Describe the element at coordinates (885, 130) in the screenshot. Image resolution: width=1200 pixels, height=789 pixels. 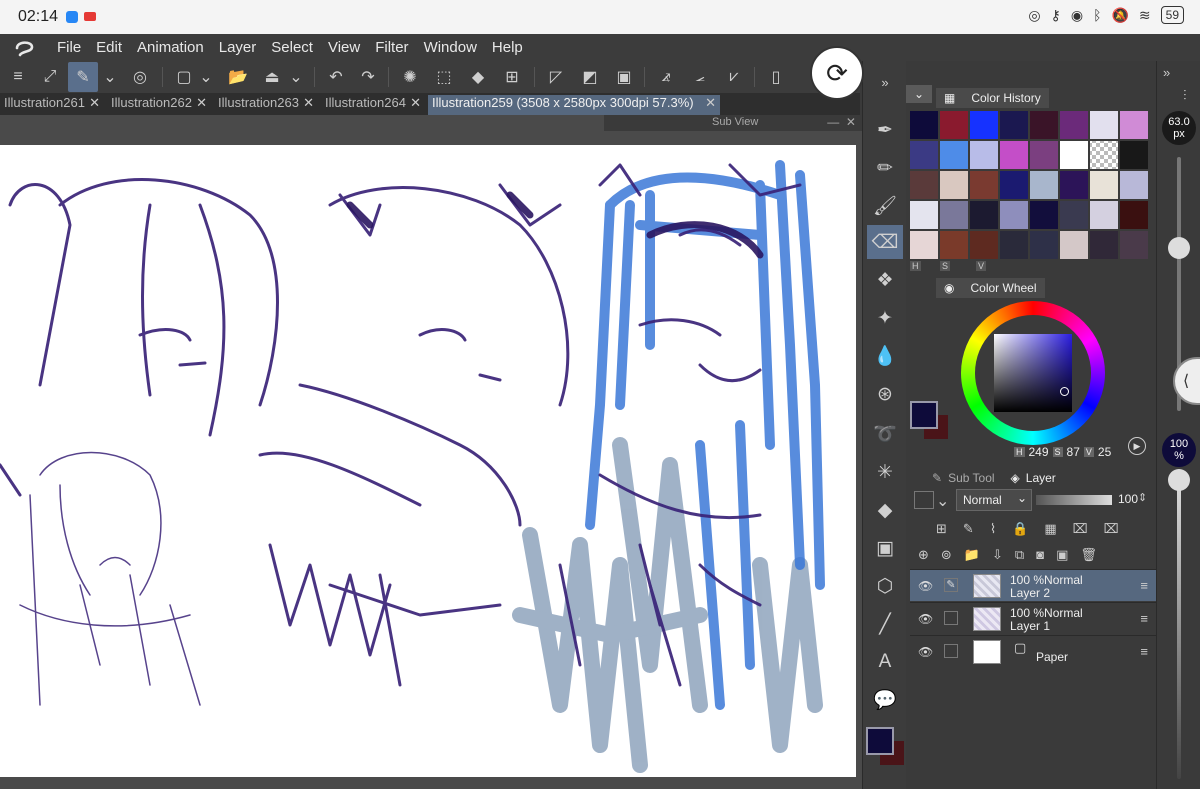
I see `pen-tool-icon: ✒` at that location.